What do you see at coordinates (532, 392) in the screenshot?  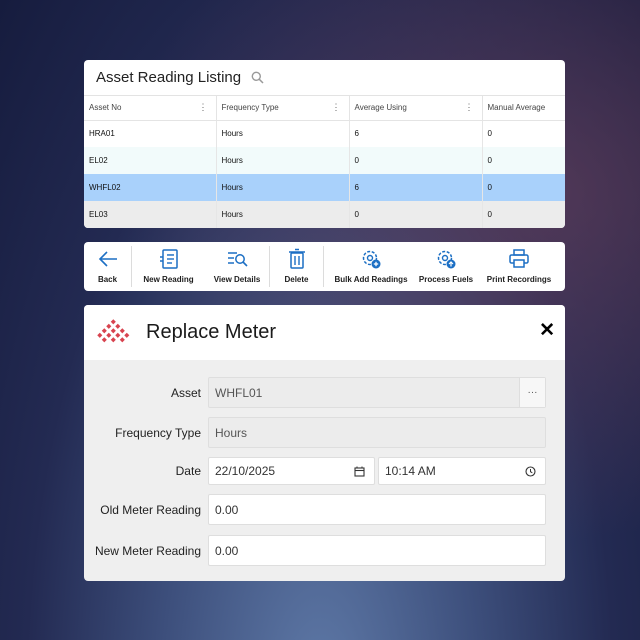 I see `asset-lookup-button: ···` at bounding box center [532, 392].